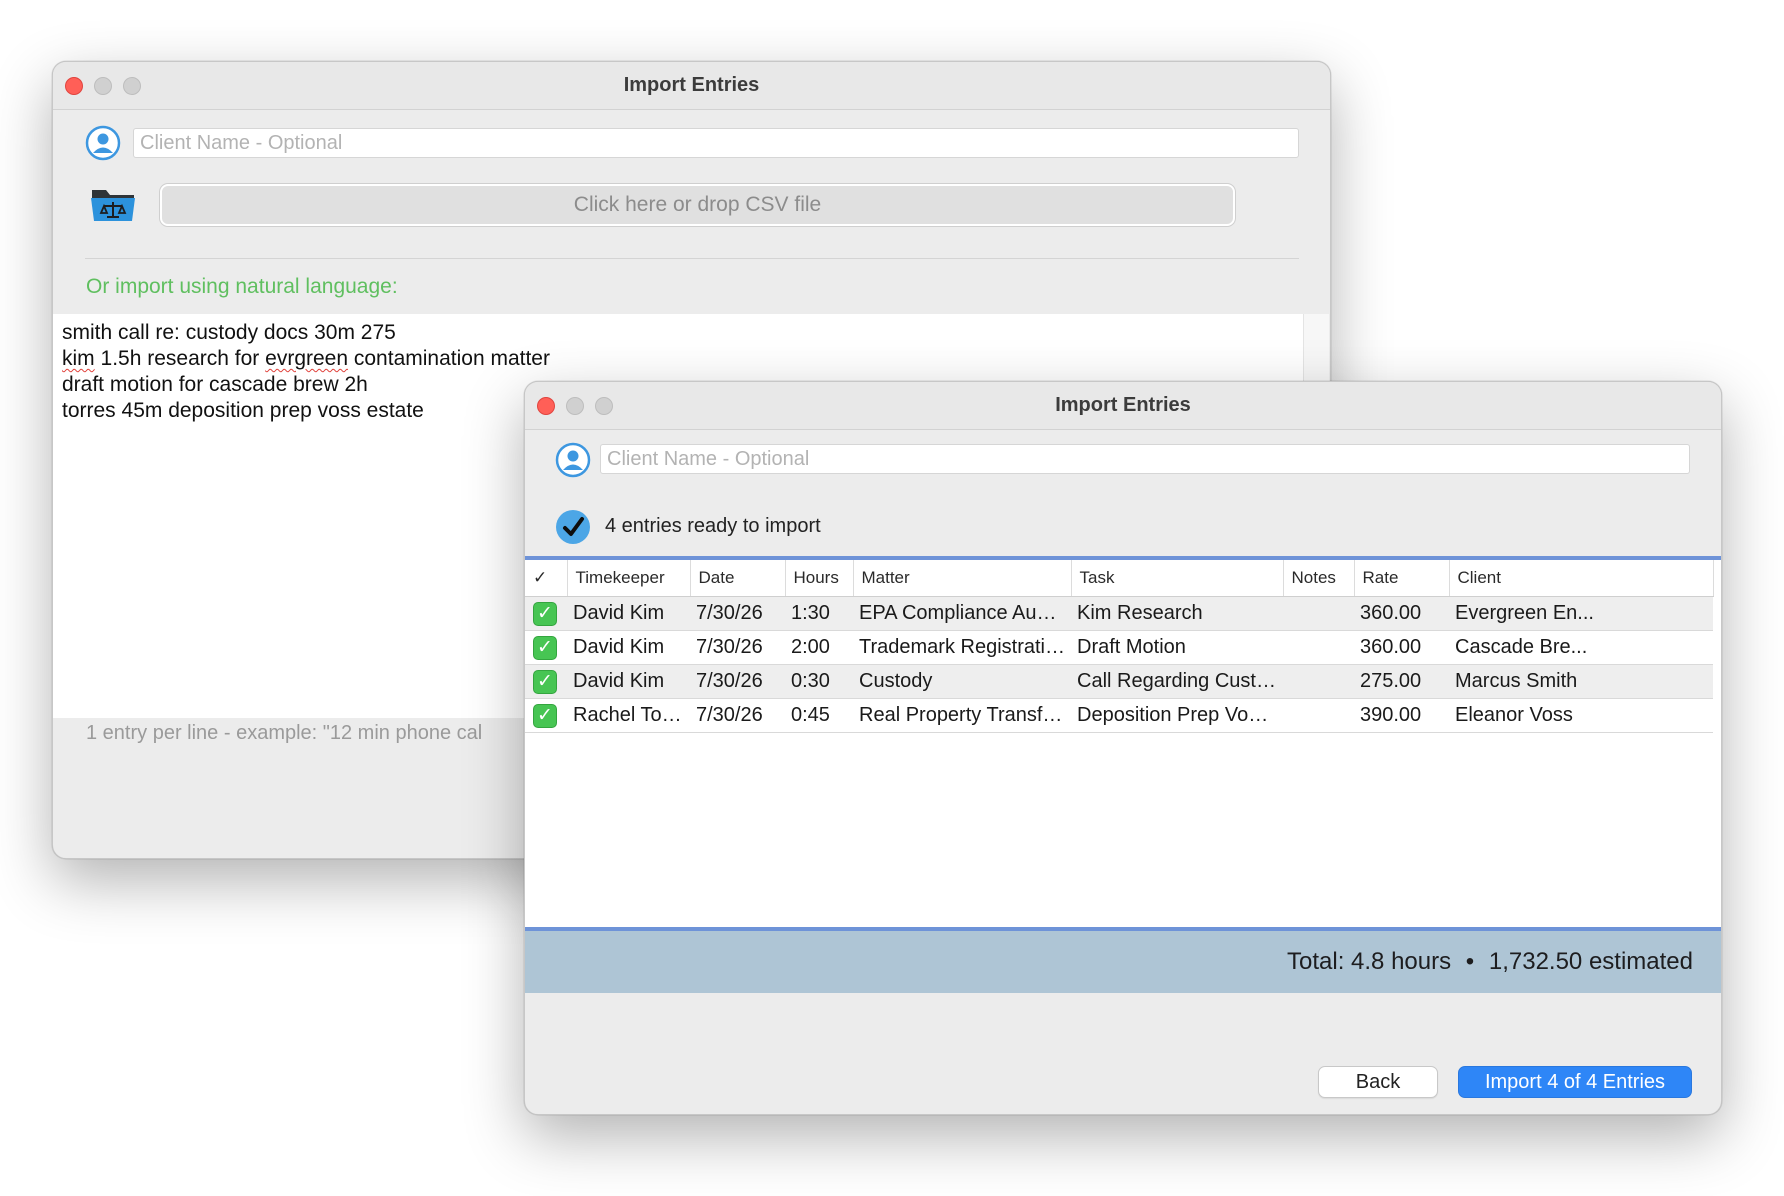  I want to click on total-hours: Total: 4.8 hours, so click(1369, 961).